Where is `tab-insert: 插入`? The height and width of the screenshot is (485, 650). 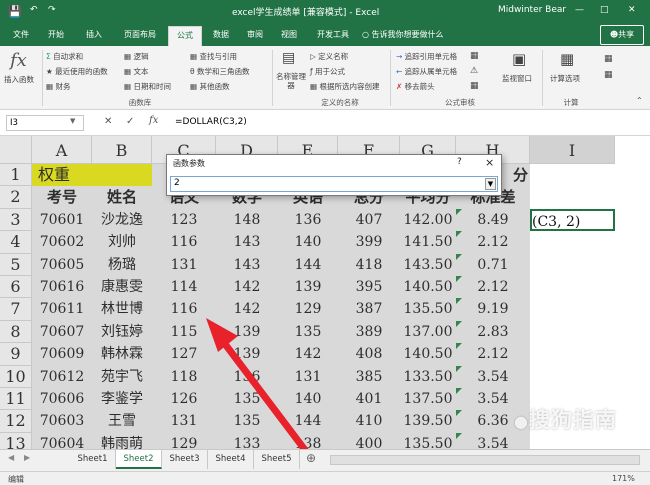
tab-insert: 插入 is located at coordinates (94, 36).